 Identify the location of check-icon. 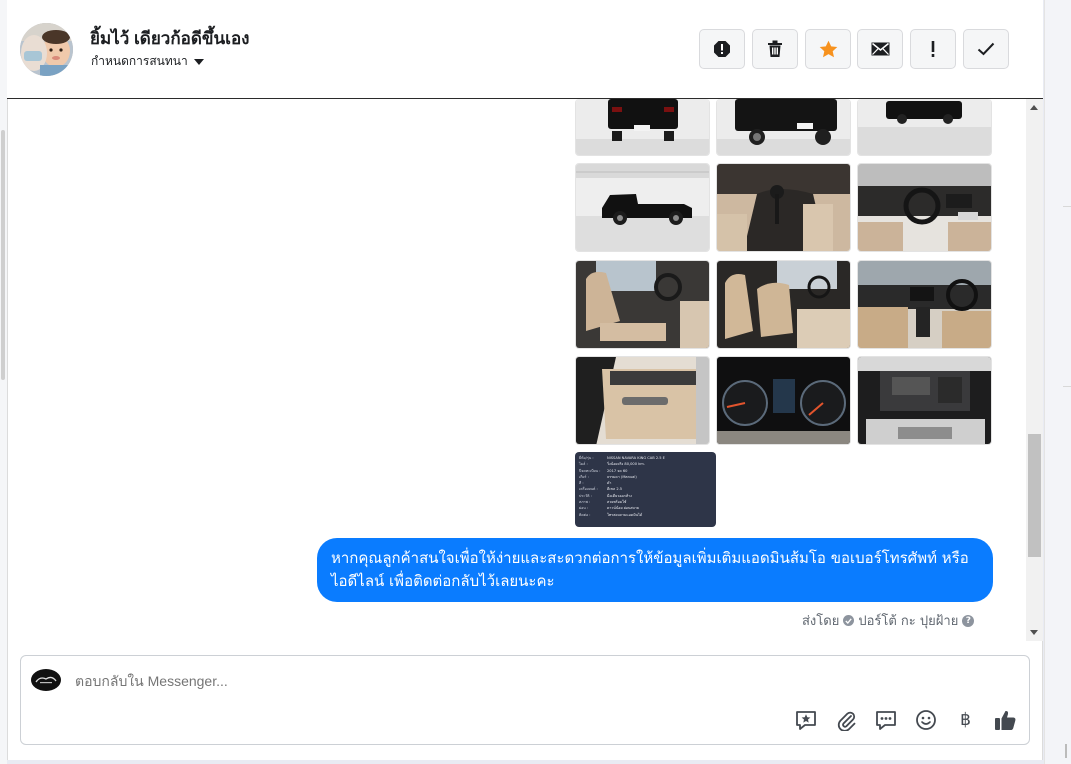
(986, 49).